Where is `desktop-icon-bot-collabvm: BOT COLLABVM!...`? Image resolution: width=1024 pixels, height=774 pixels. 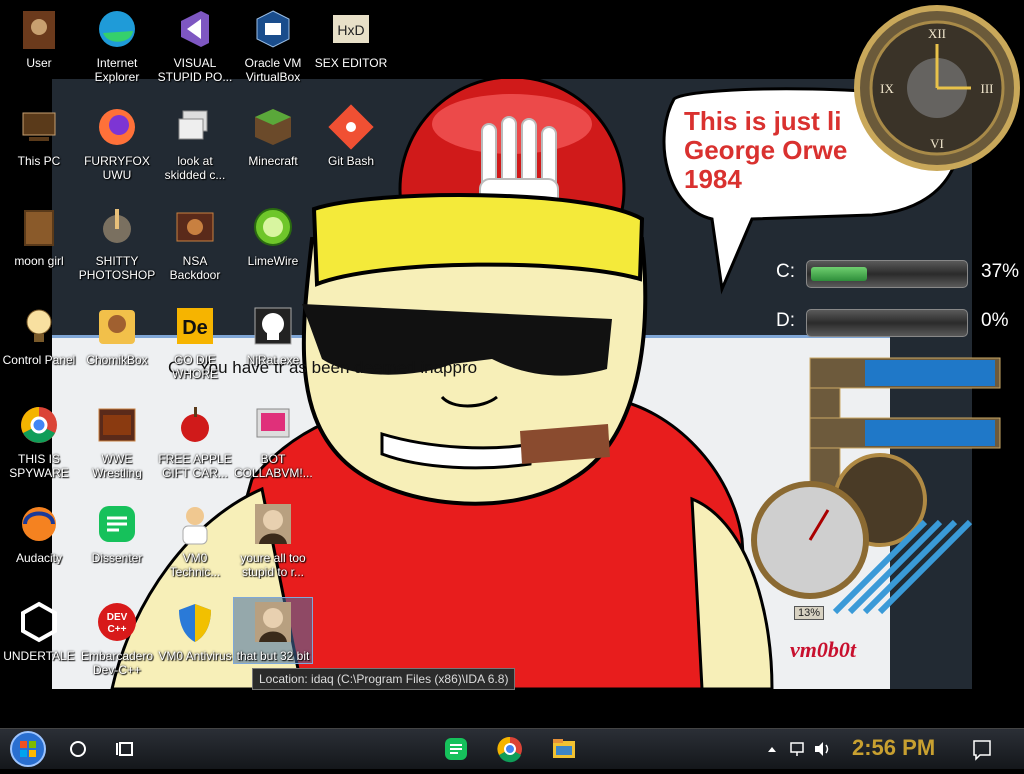 desktop-icon-bot-collabvm: BOT COLLABVM!... is located at coordinates (273, 440).